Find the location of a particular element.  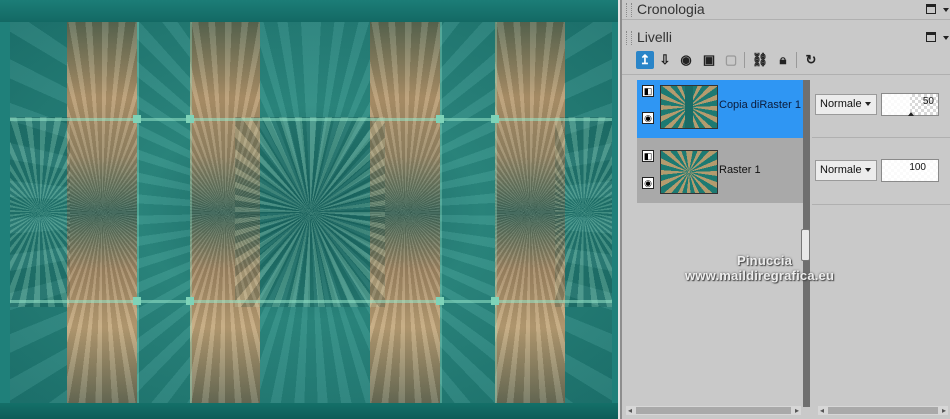

layer-name: Raster 1 is located at coordinates (740, 170).